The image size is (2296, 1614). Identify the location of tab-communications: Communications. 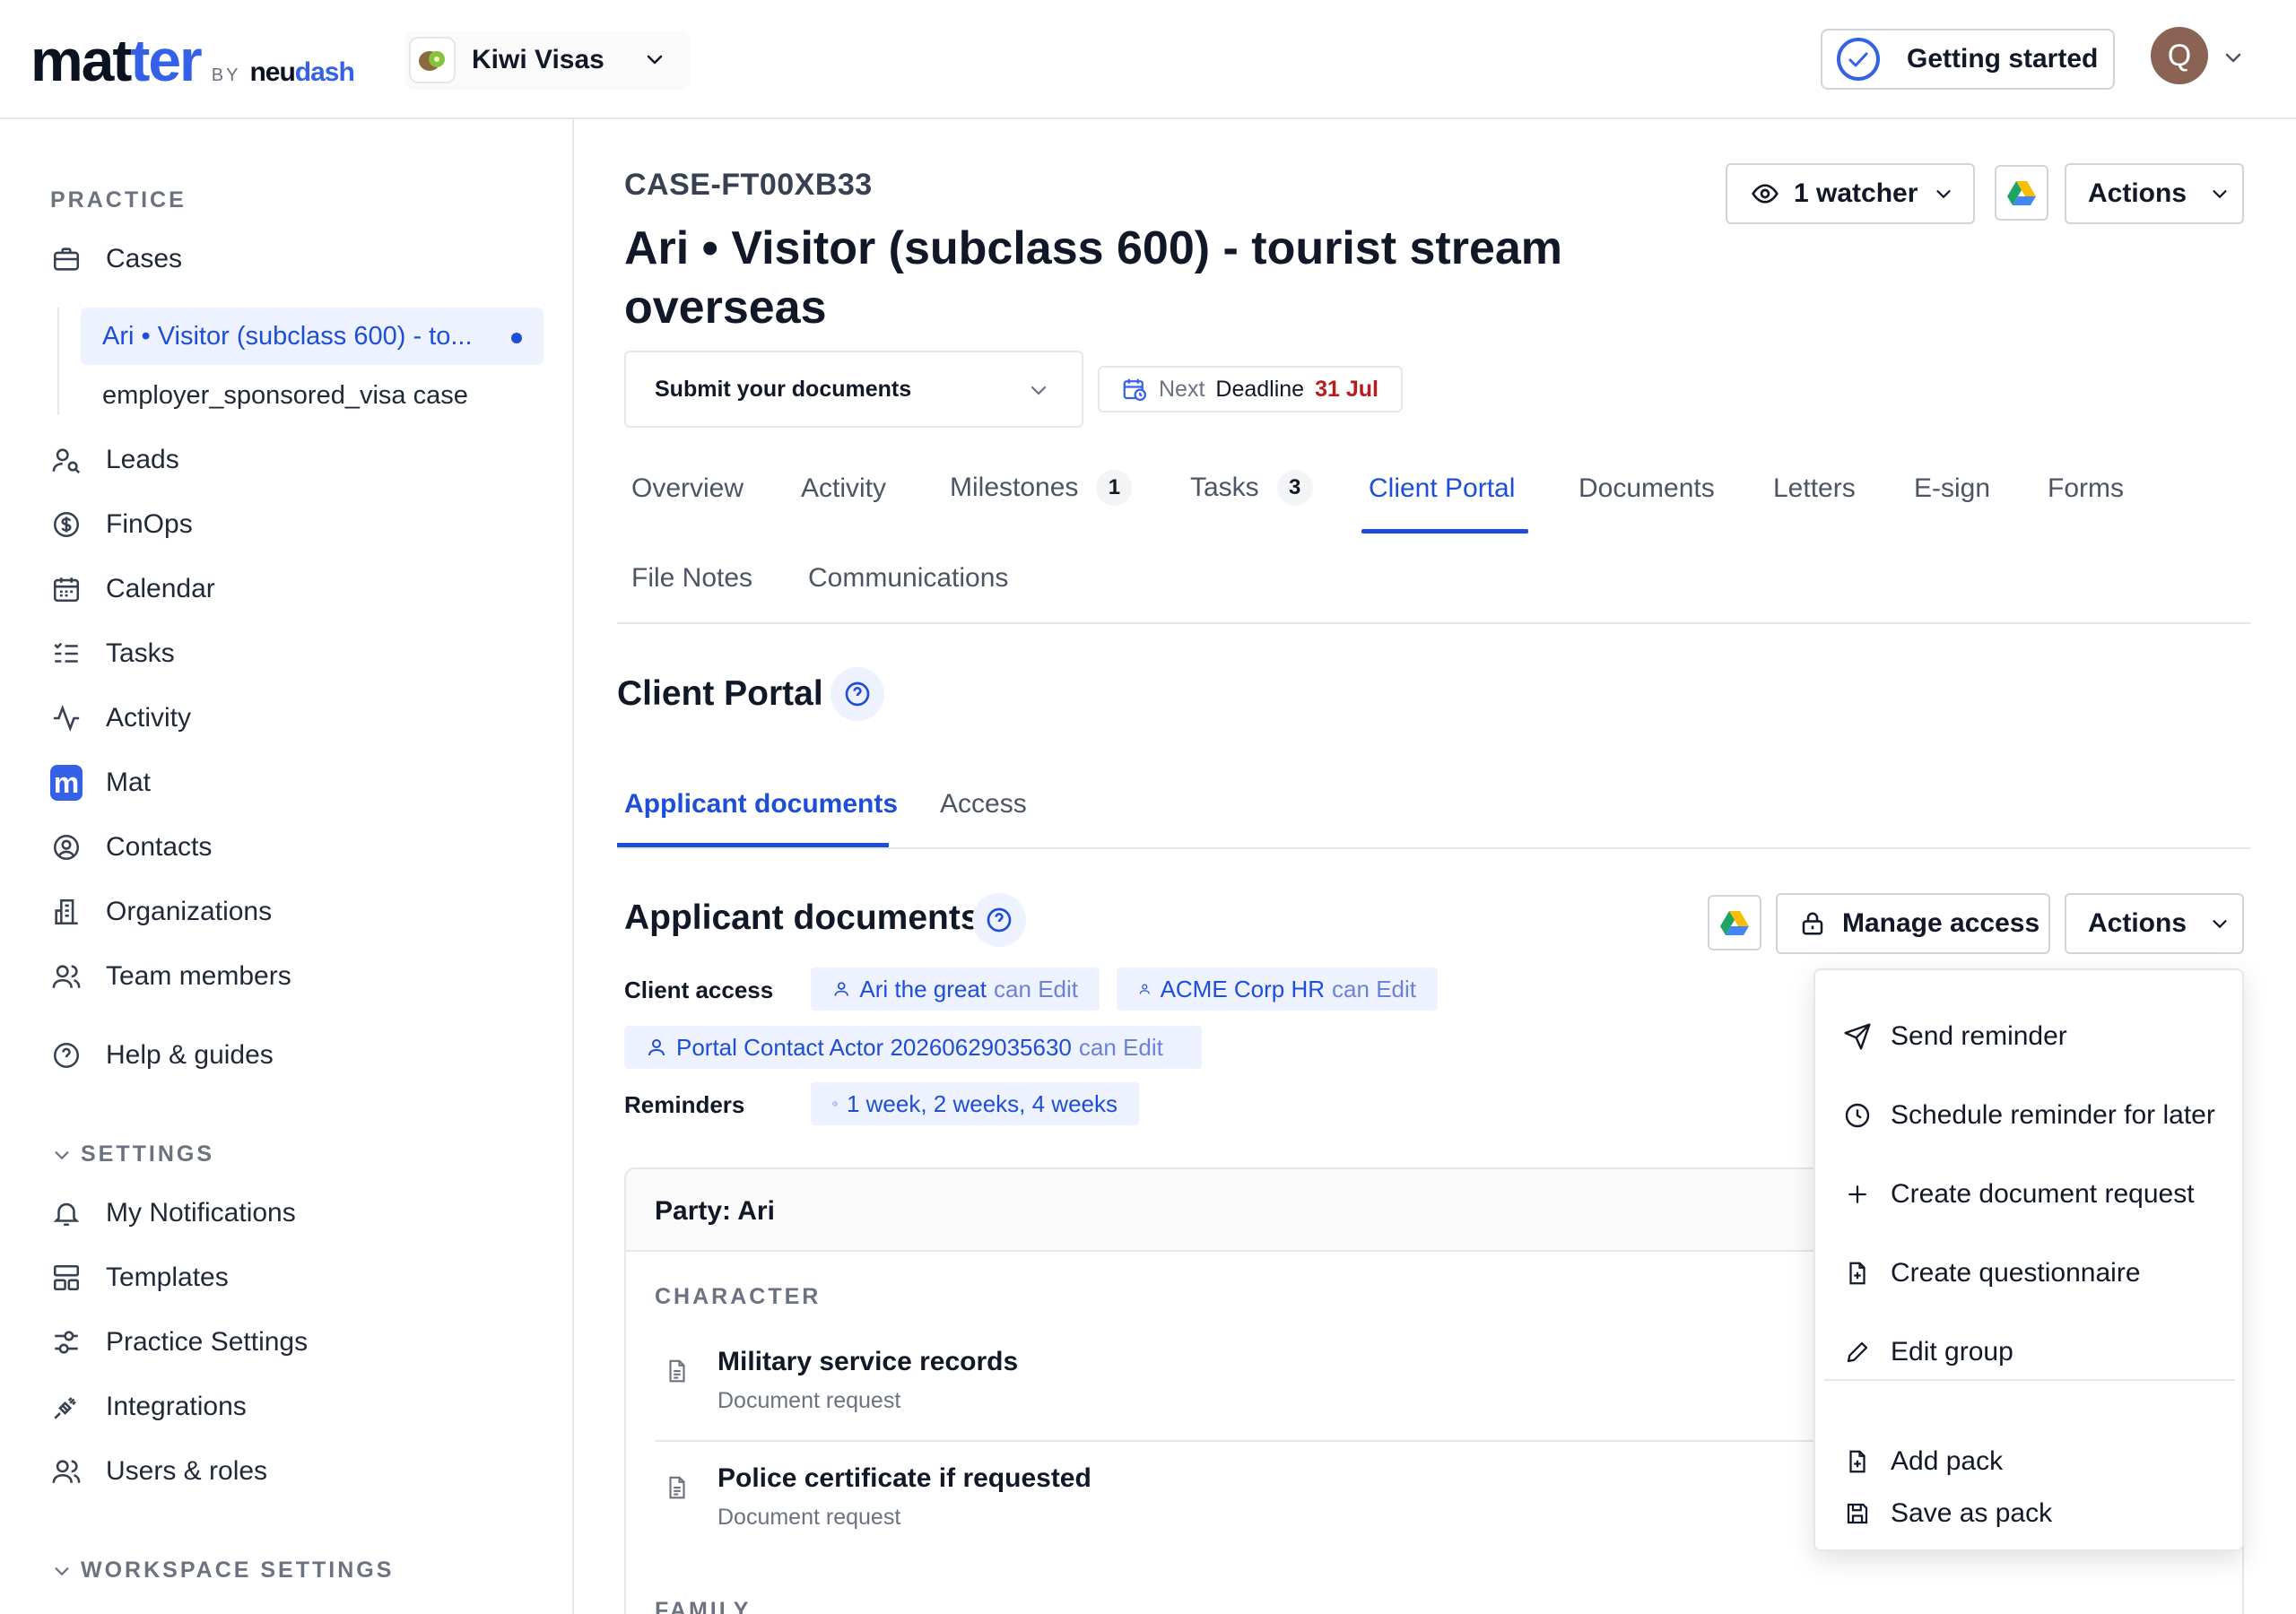
(908, 578).